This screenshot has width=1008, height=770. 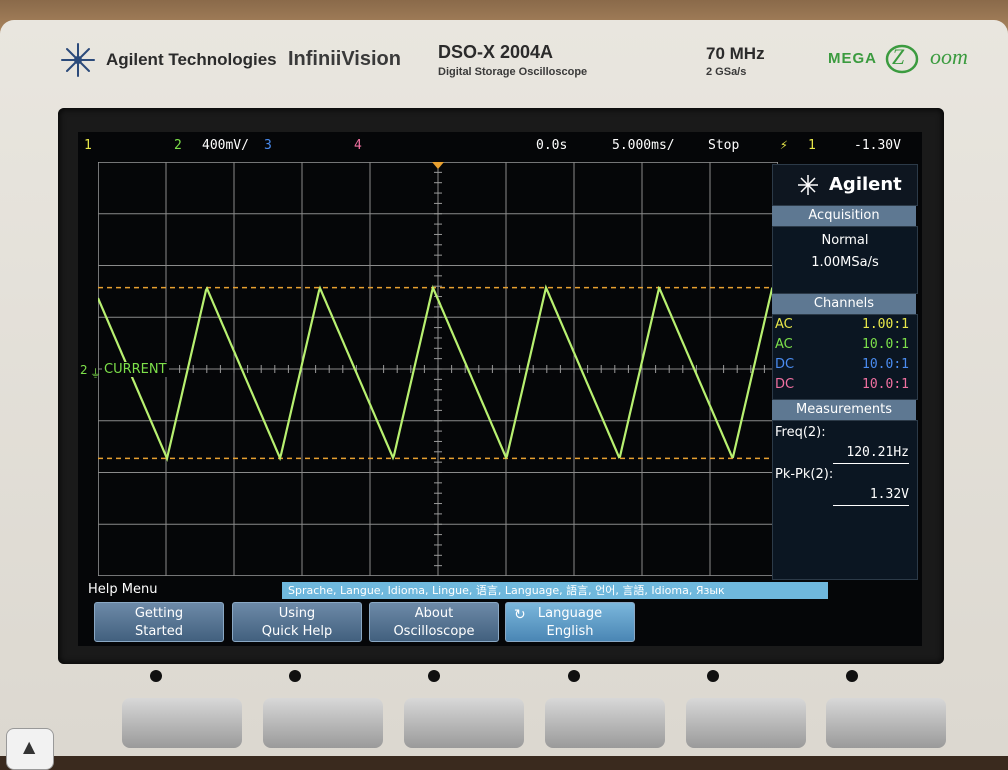 I want to click on softkey-label: Oscilloscope, so click(x=434, y=631).